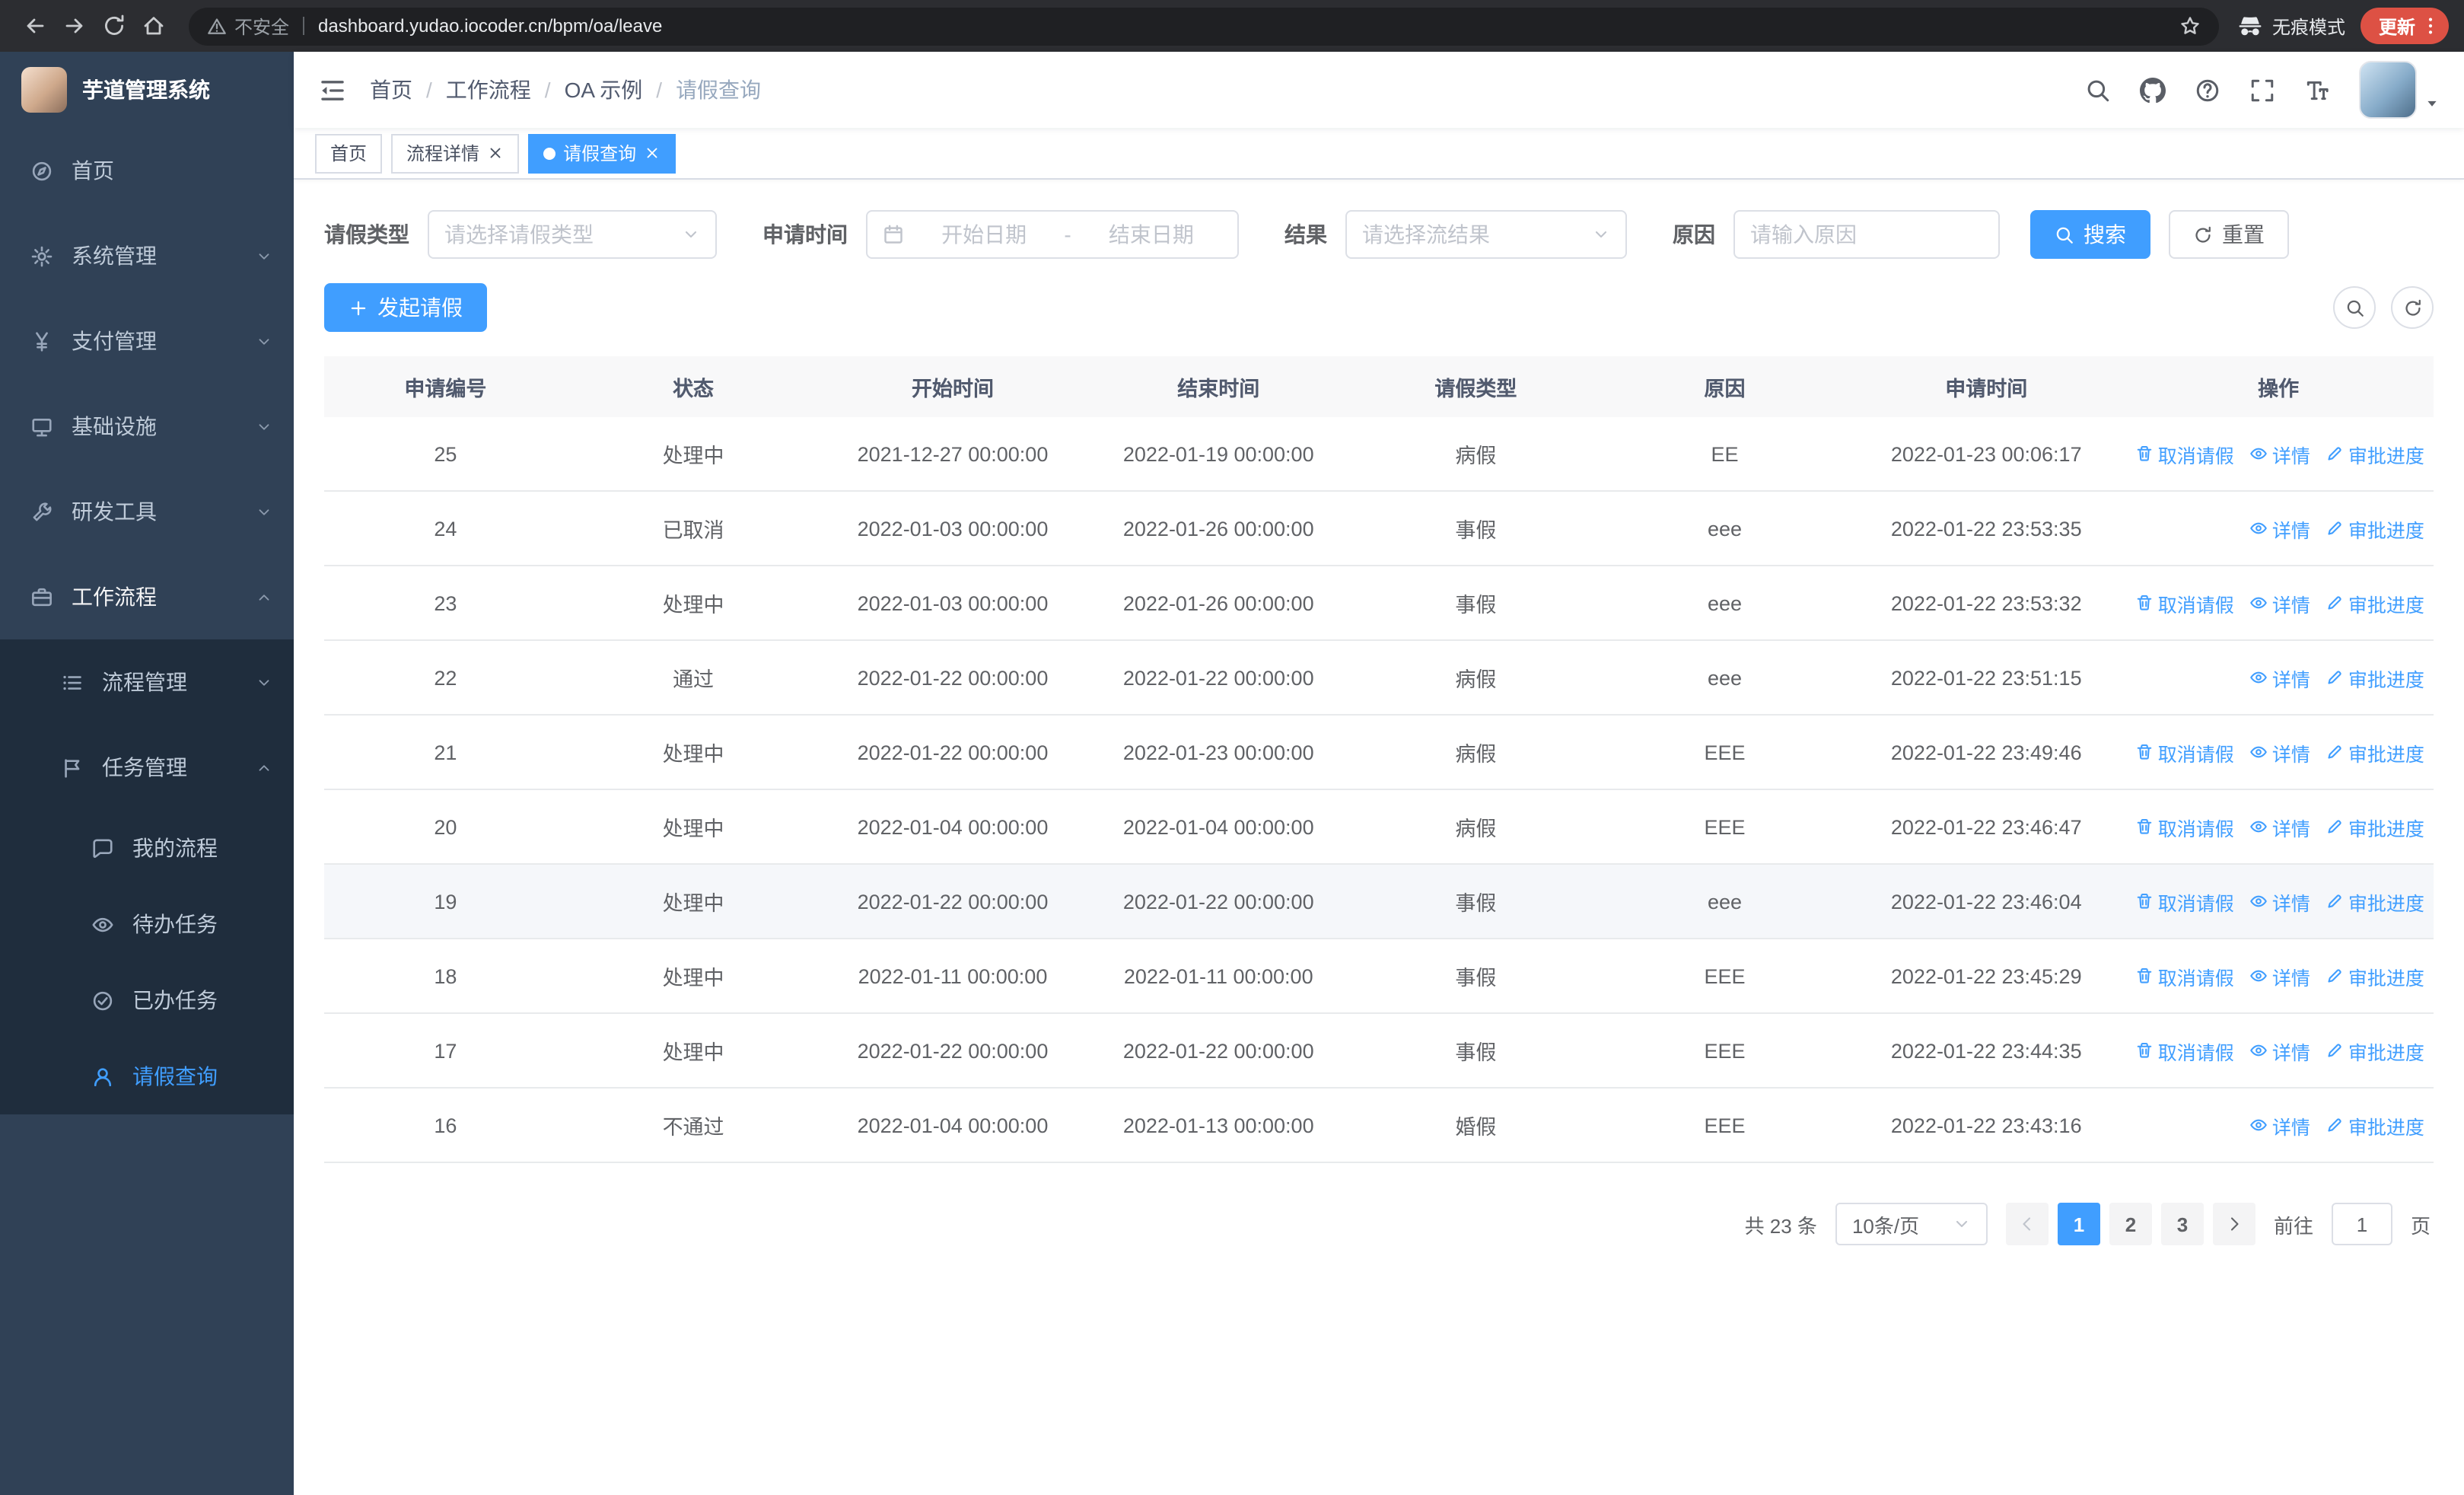 This screenshot has width=2464, height=1495. Describe the element at coordinates (147, 924) in the screenshot. I see `sidebar-item-todo-tasks: 待办任务` at that location.